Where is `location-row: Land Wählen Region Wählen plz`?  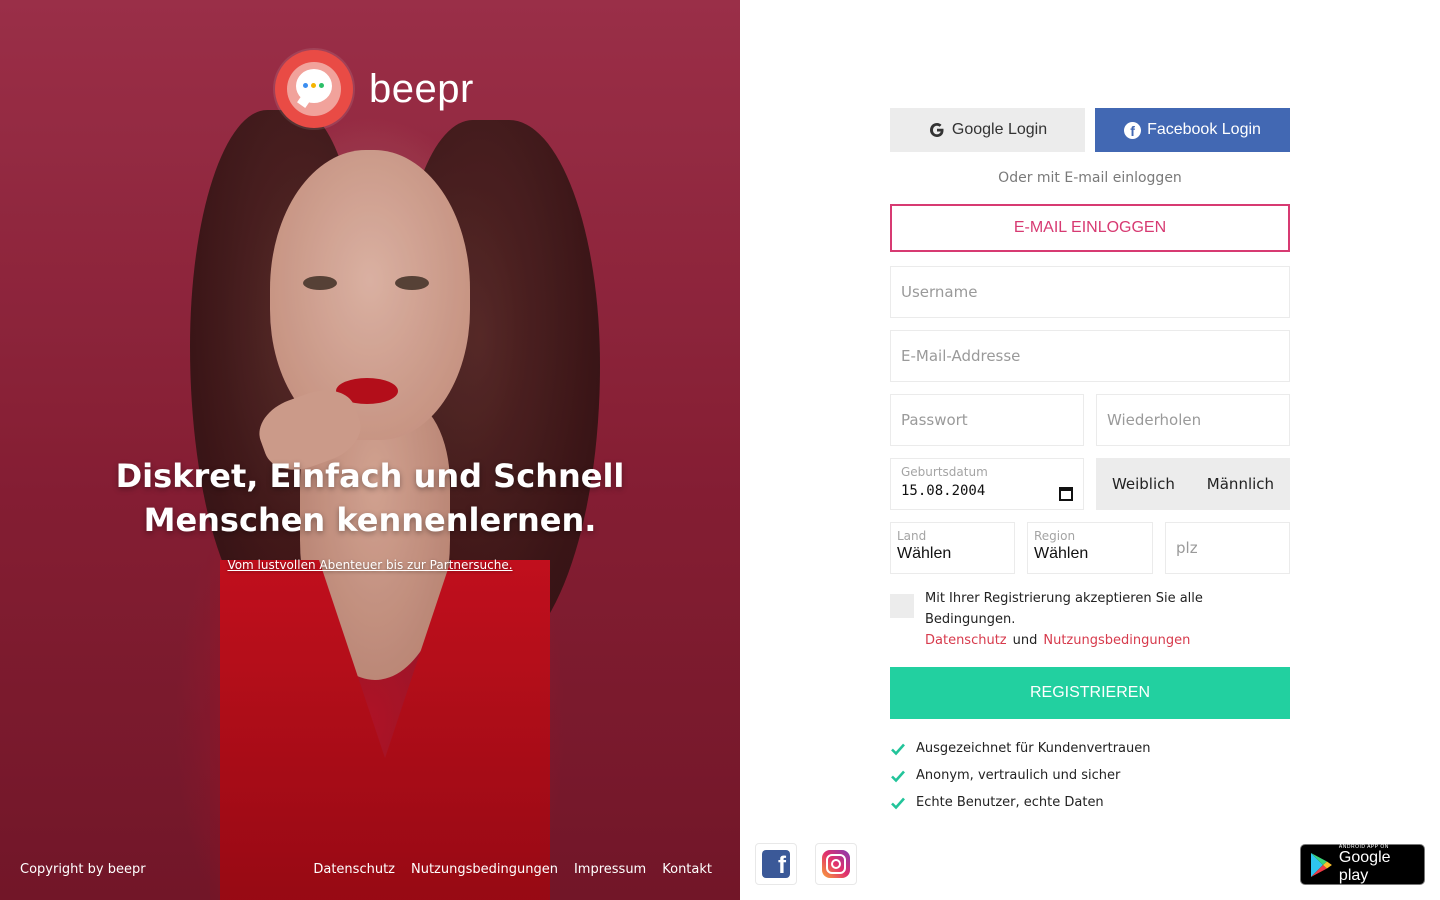
location-row: Land Wählen Region Wählen plz is located at coordinates (1090, 548).